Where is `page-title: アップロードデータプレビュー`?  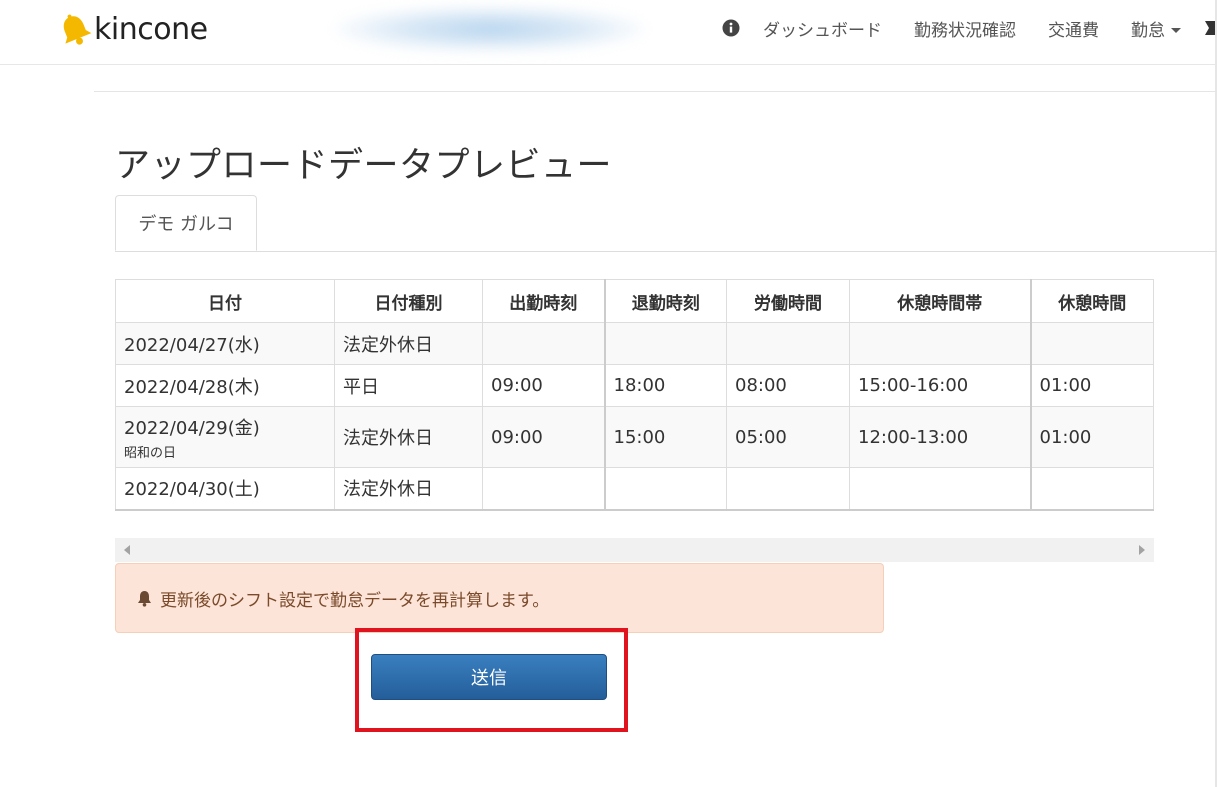 page-title: アップロードデータプレビュー is located at coordinates (364, 166).